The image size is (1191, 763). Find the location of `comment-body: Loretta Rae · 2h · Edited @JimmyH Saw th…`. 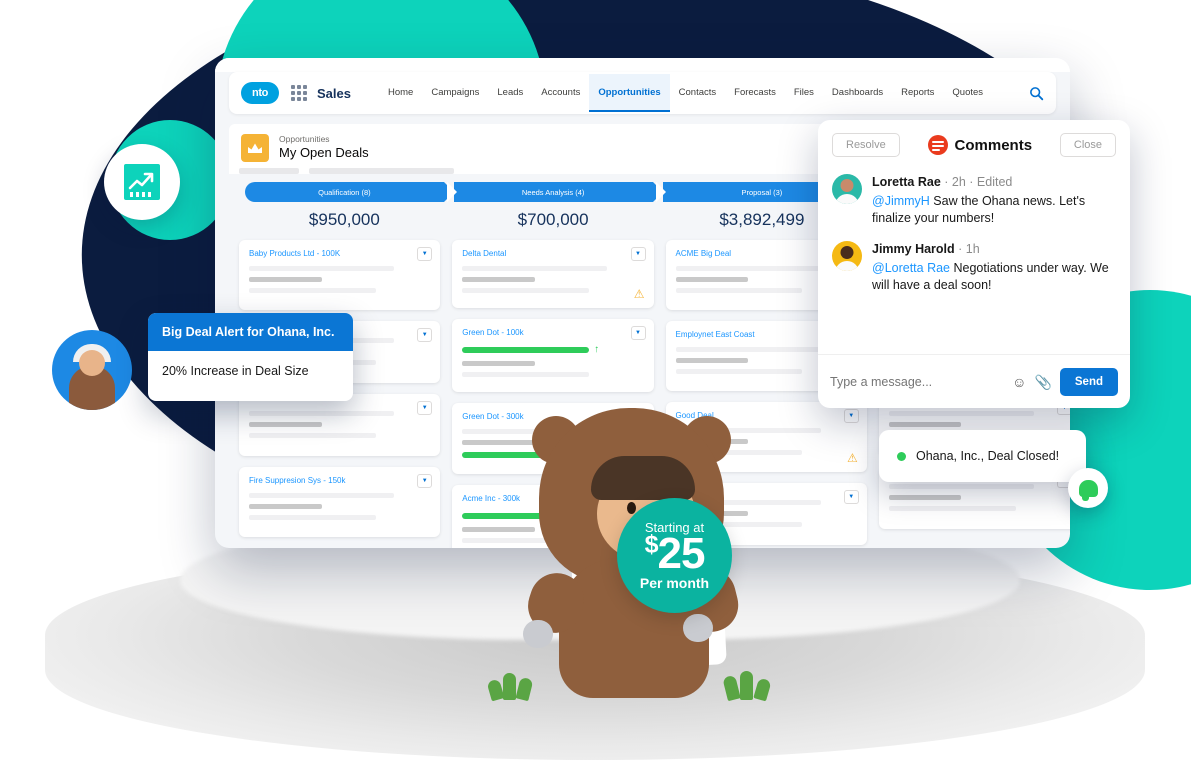

comment-body: Loretta Rae · 2h · Edited @JimmyH Saw th… is located at coordinates (994, 200).